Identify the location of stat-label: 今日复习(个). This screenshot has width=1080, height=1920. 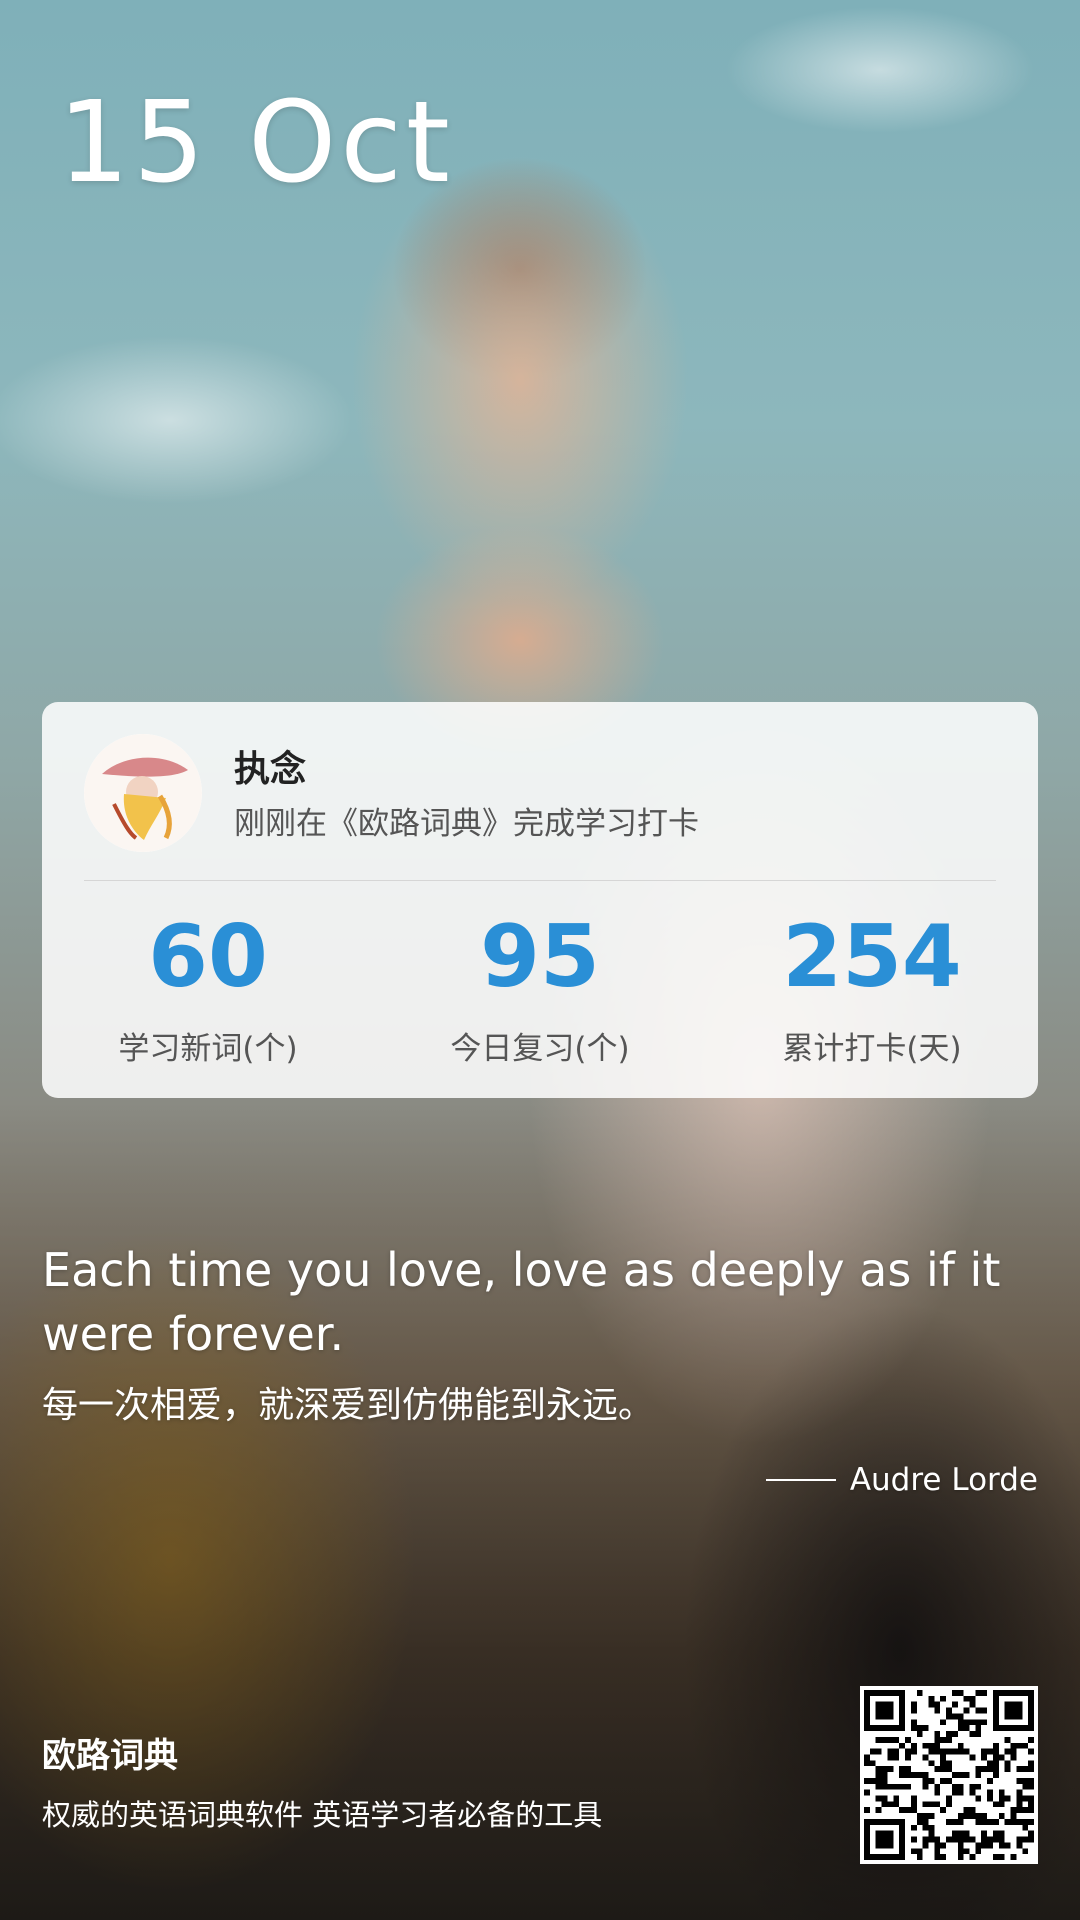
(540, 1048).